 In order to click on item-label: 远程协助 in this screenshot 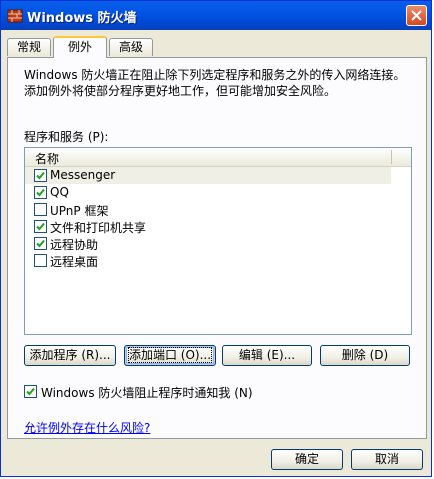, I will do `click(74, 245)`.